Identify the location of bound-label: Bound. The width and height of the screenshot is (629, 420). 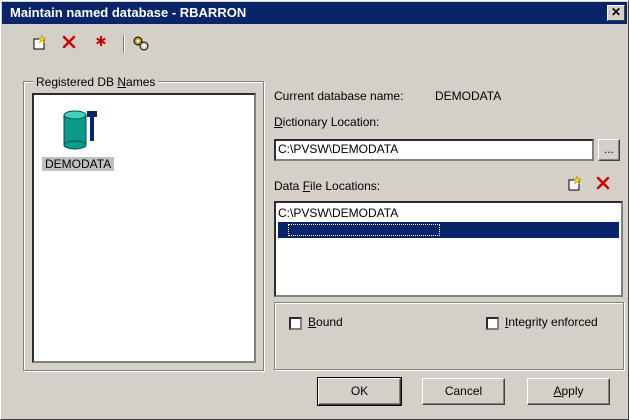
(325, 322).